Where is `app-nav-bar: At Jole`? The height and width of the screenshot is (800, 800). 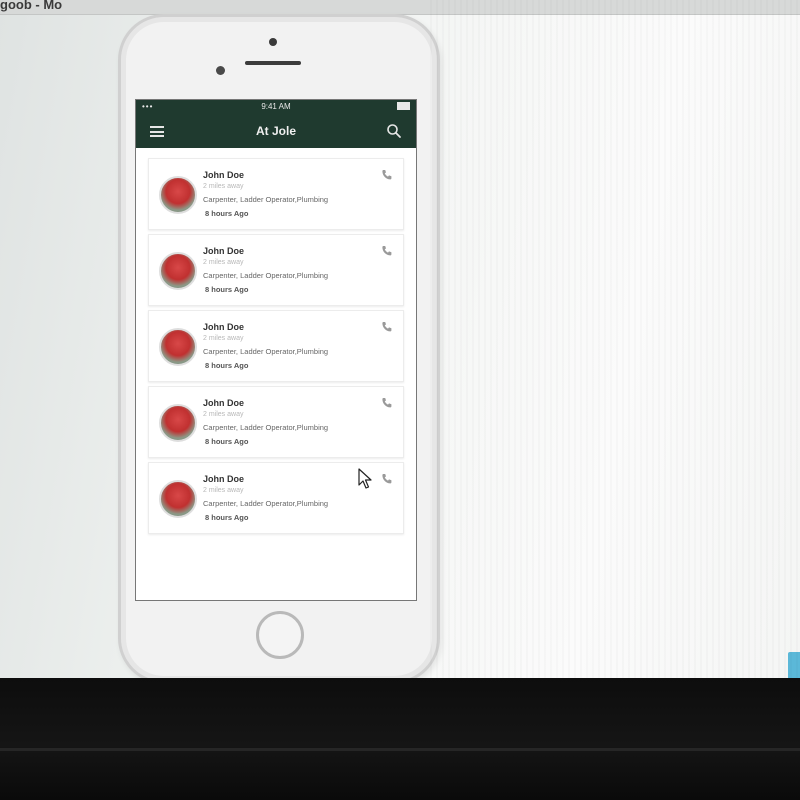 app-nav-bar: At Jole is located at coordinates (276, 131).